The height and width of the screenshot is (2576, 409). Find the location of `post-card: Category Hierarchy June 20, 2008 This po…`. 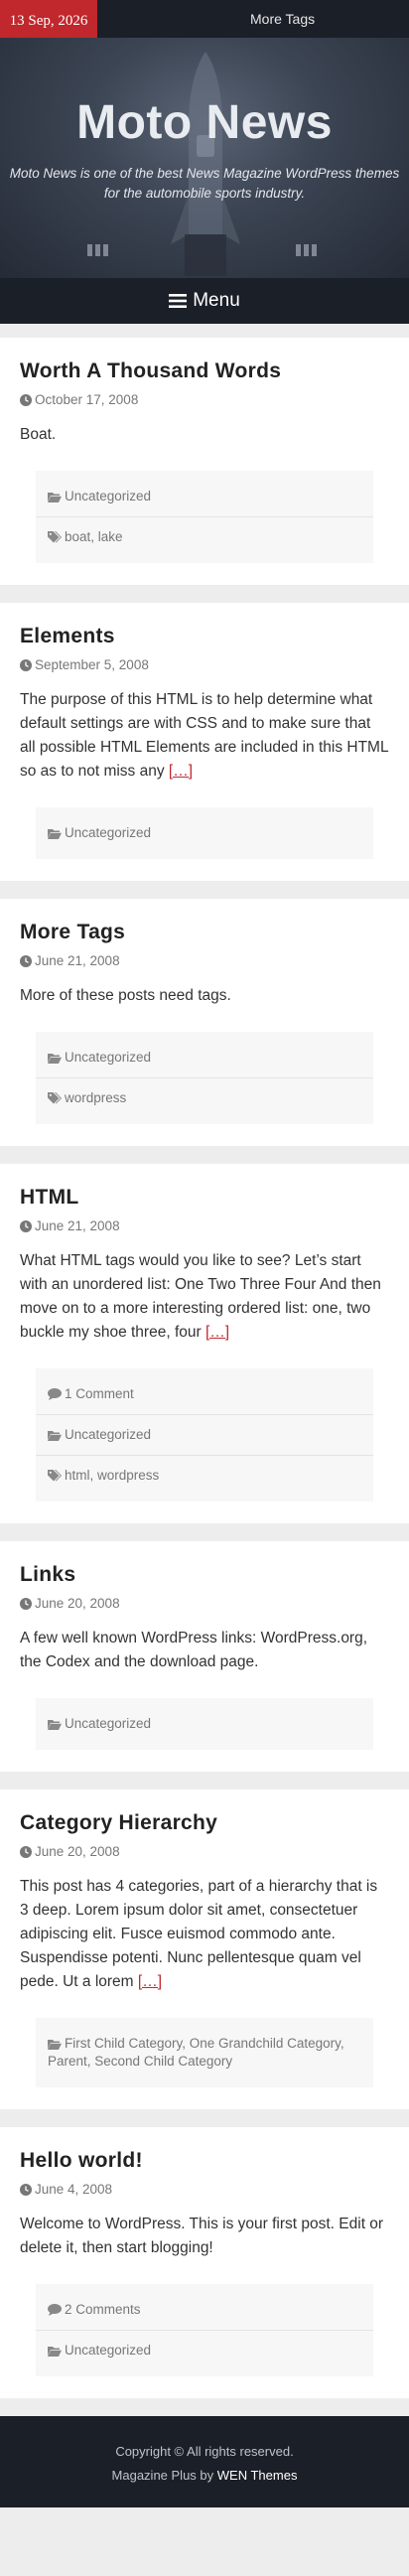

post-card: Category Hierarchy June 20, 2008 This po… is located at coordinates (204, 1949).